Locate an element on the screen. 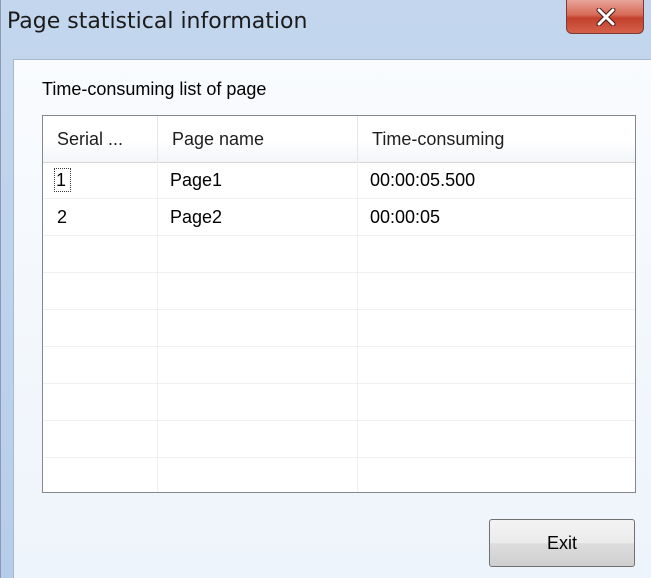  serial-cell: 1 is located at coordinates (62, 180).